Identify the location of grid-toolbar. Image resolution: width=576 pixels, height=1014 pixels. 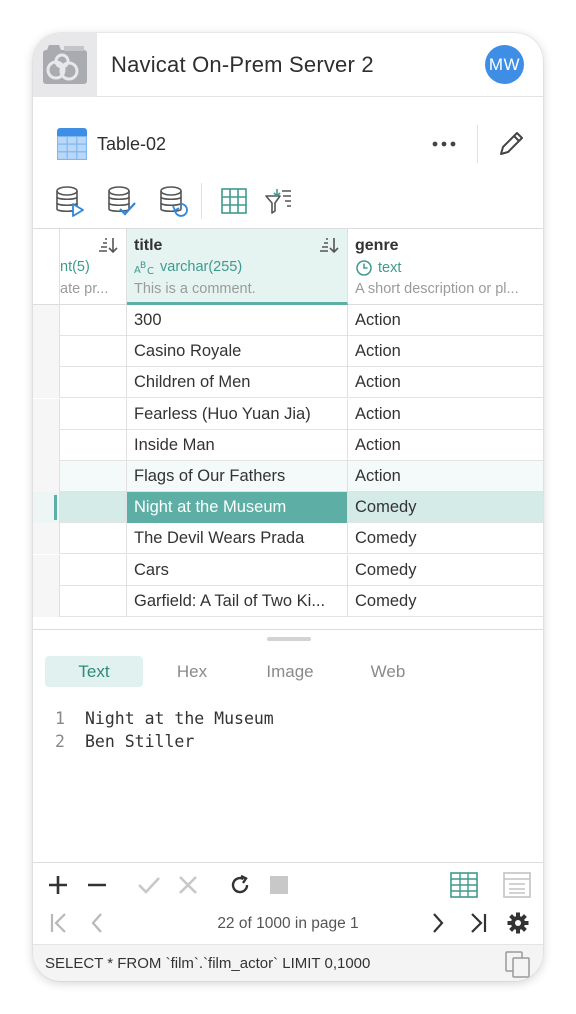
(288, 201).